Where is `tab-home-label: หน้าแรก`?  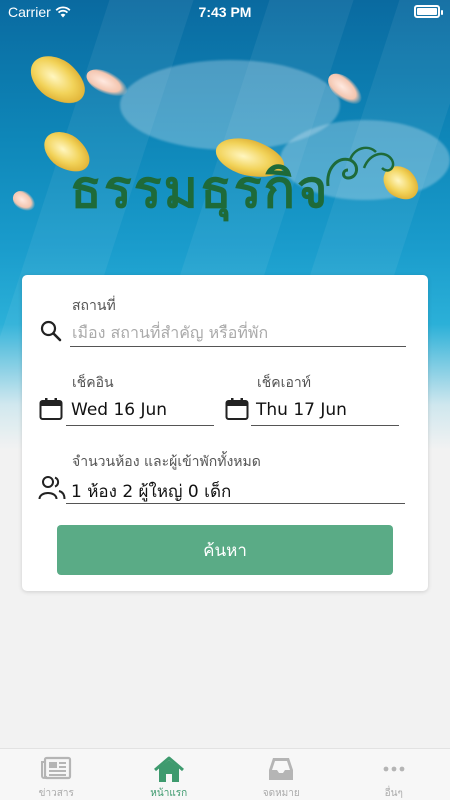 tab-home-label: หน้าแรก is located at coordinates (169, 793).